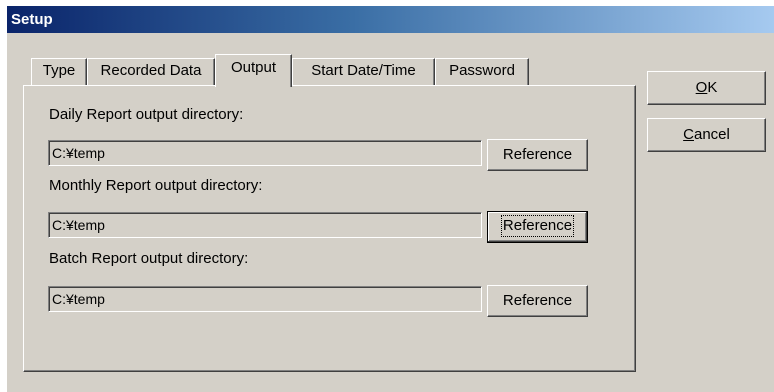  I want to click on batch-report-directory-field: C:¥temp, so click(265, 299).